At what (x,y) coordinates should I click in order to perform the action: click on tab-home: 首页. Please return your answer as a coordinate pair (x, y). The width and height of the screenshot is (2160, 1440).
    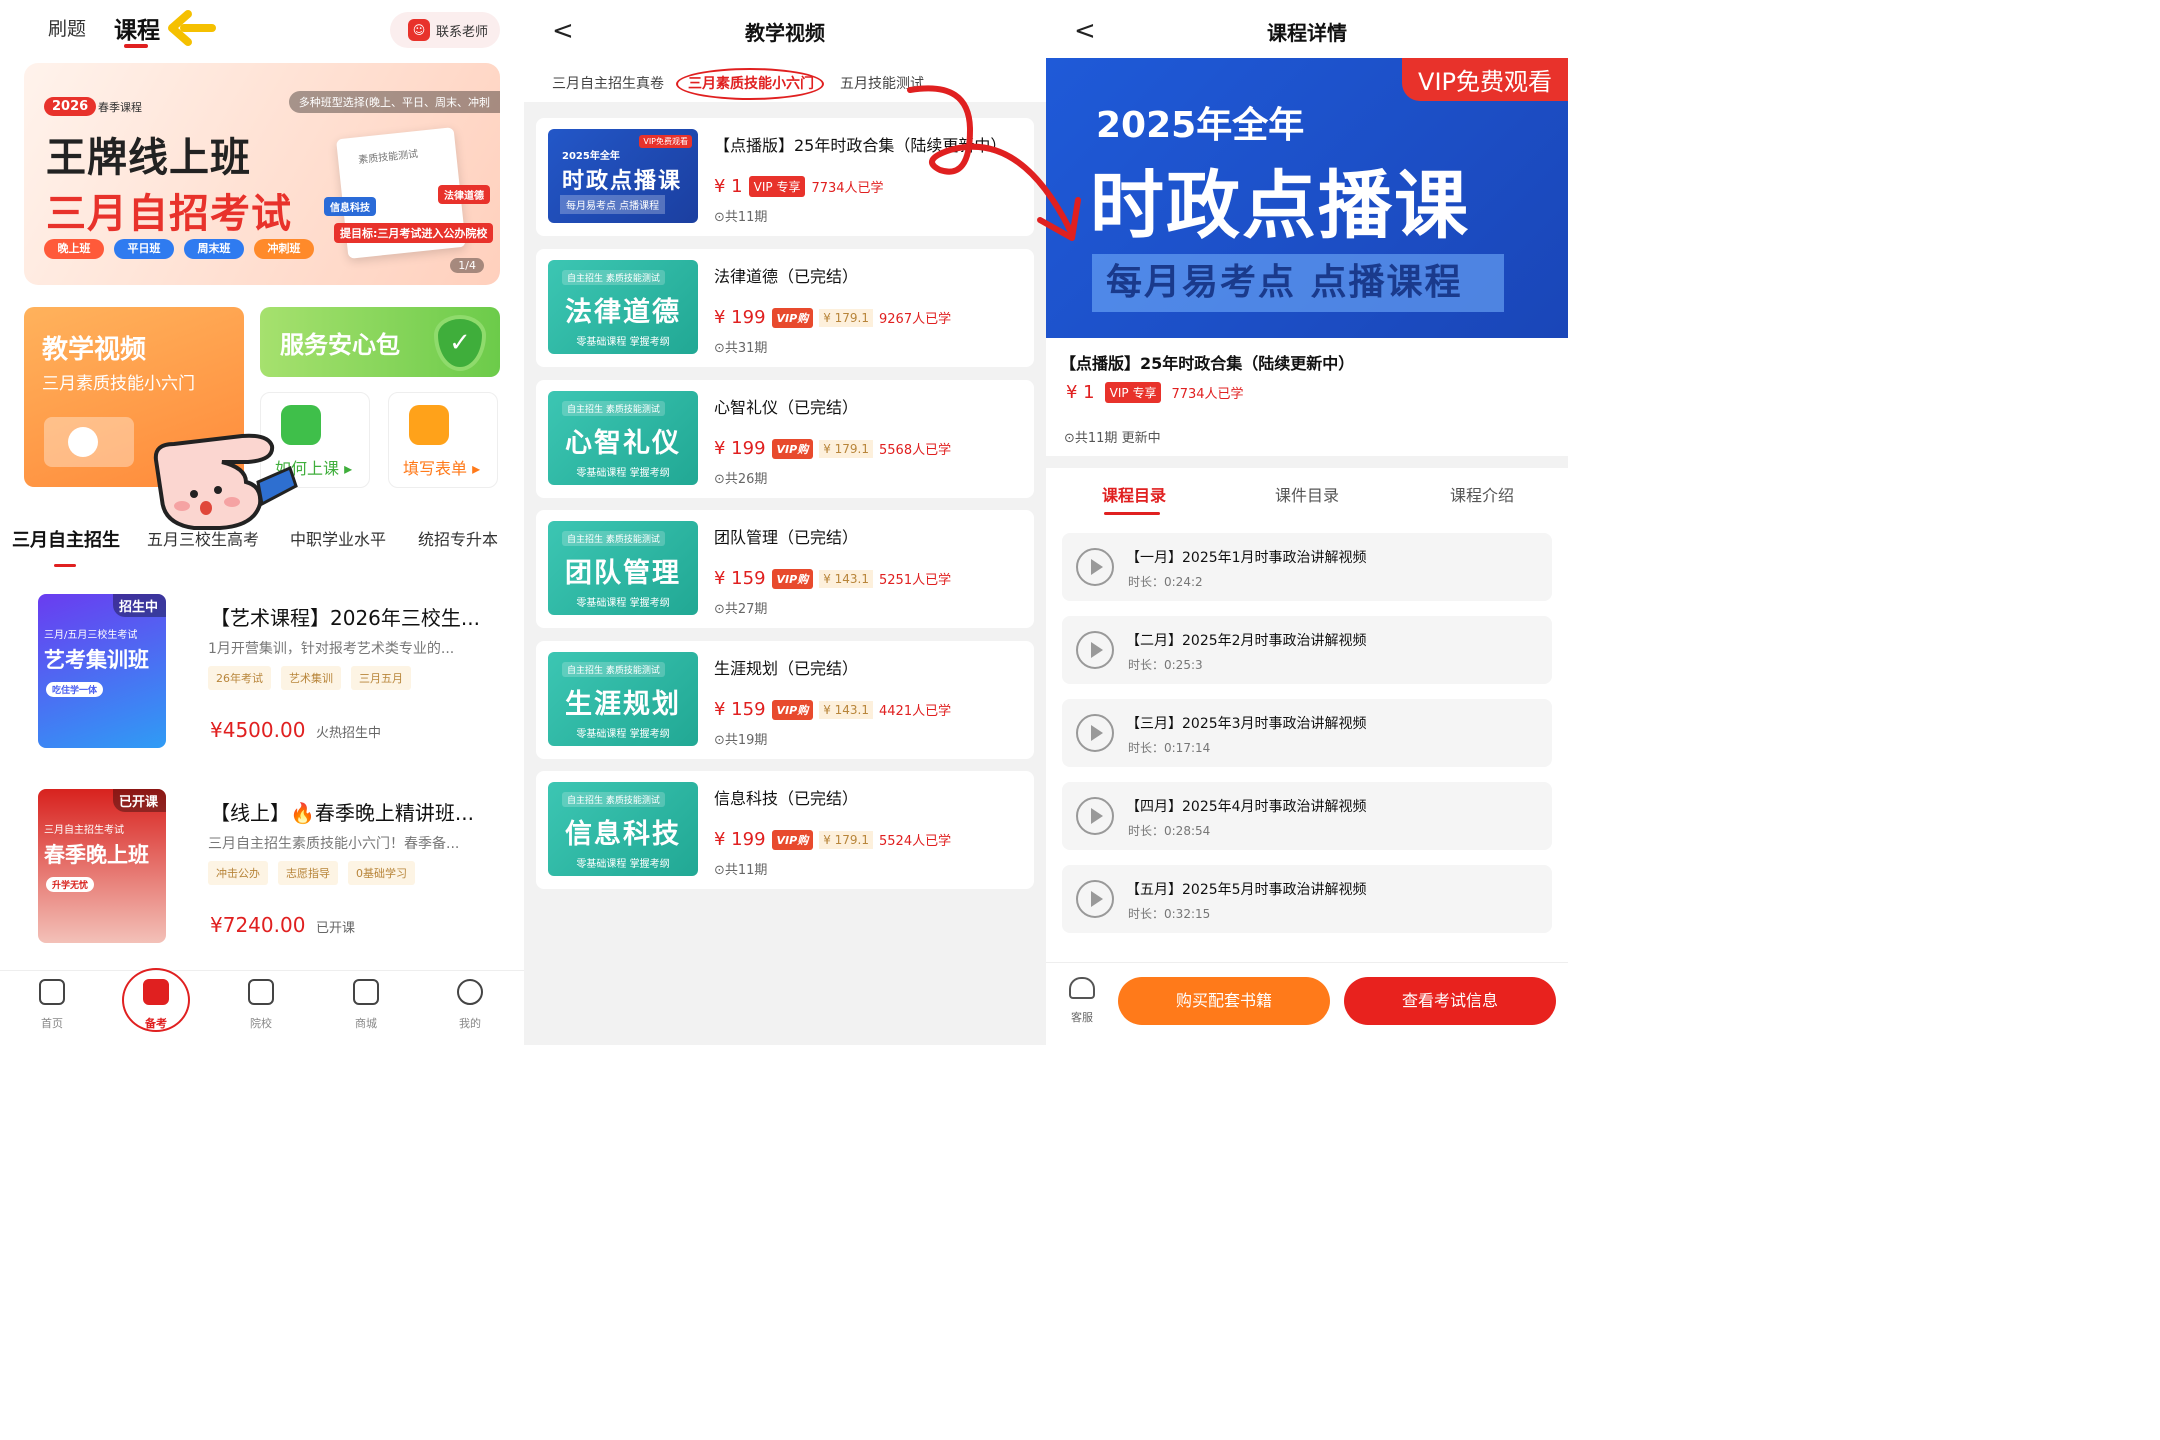
    Looking at the image, I should click on (52, 1005).